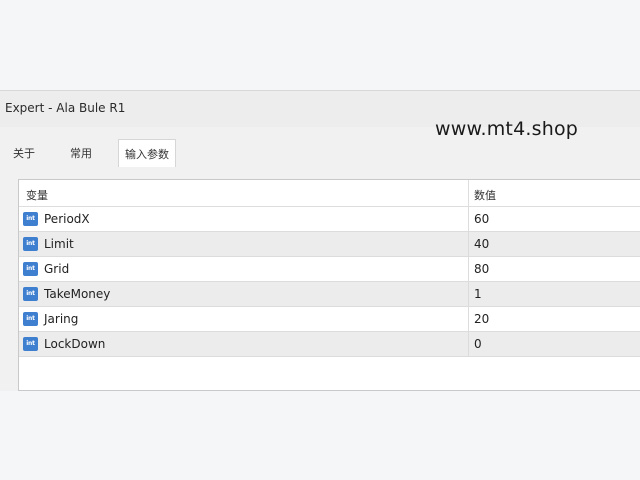 The height and width of the screenshot is (480, 640). Describe the element at coordinates (37, 195) in the screenshot. I see `column-header-variable-label: 变量` at that location.